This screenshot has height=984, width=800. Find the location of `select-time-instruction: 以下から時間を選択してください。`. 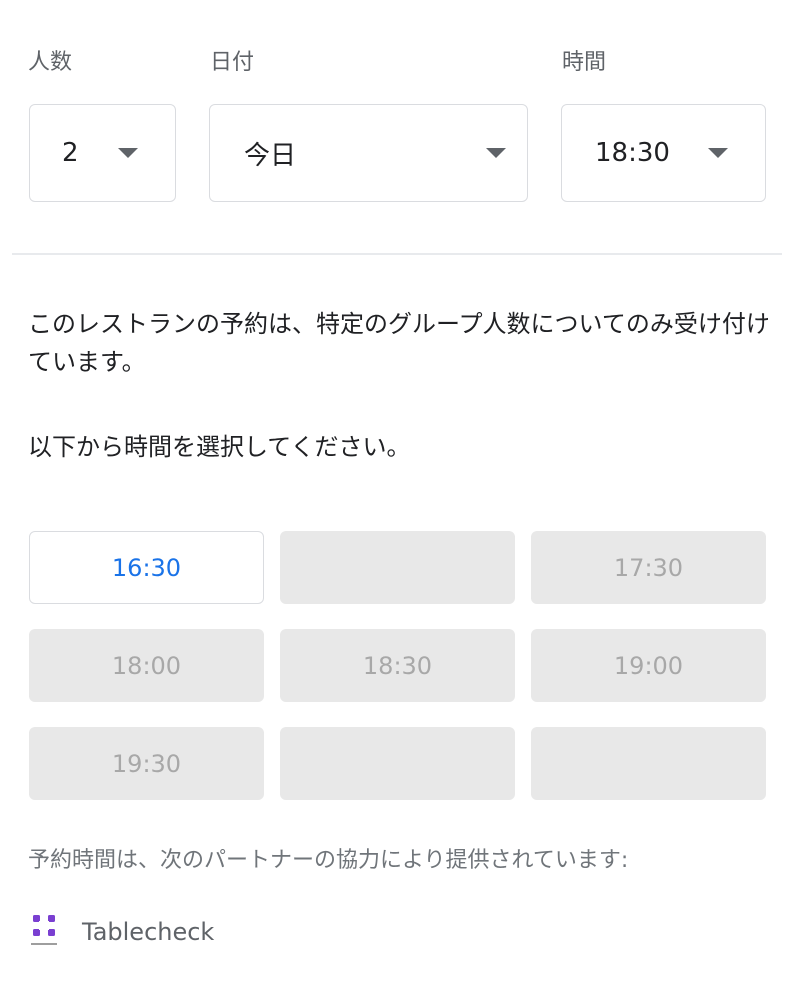

select-time-instruction: 以下から時間を選択してください。 is located at coordinates (219, 447).